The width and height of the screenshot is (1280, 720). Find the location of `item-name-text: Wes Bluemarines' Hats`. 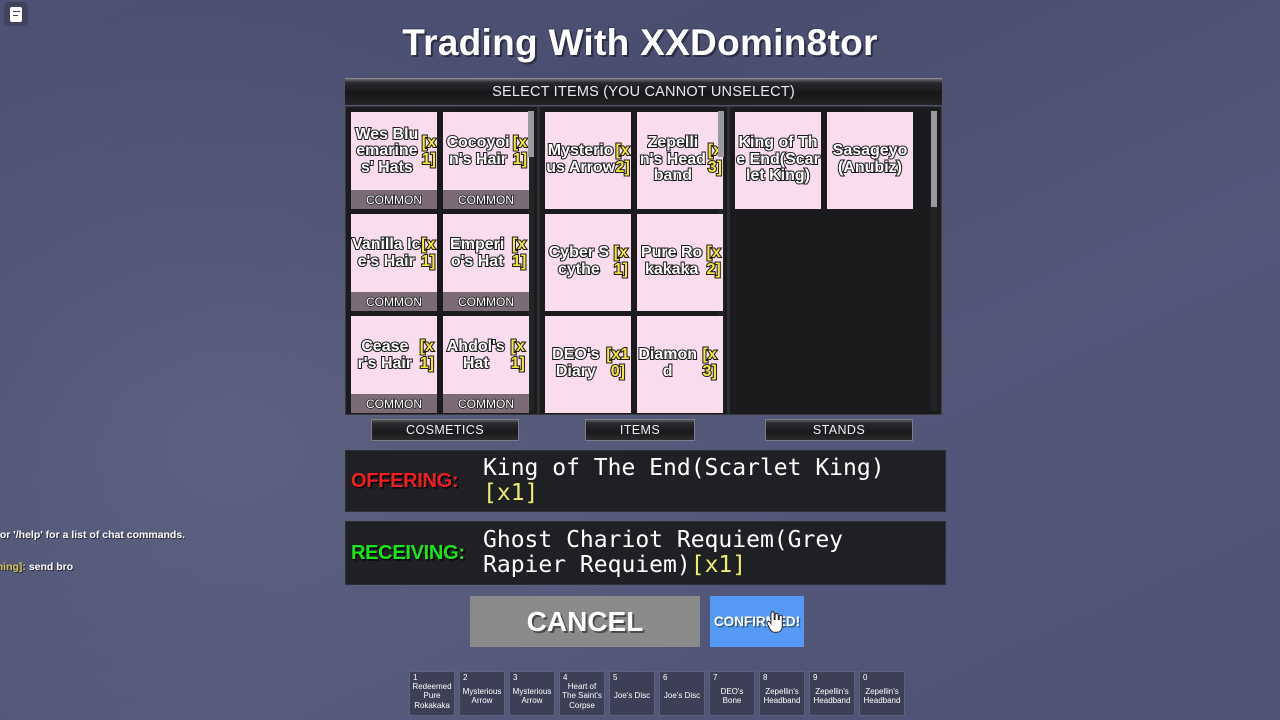

item-name-text: Wes Bluemarines' Hats is located at coordinates (386, 151).